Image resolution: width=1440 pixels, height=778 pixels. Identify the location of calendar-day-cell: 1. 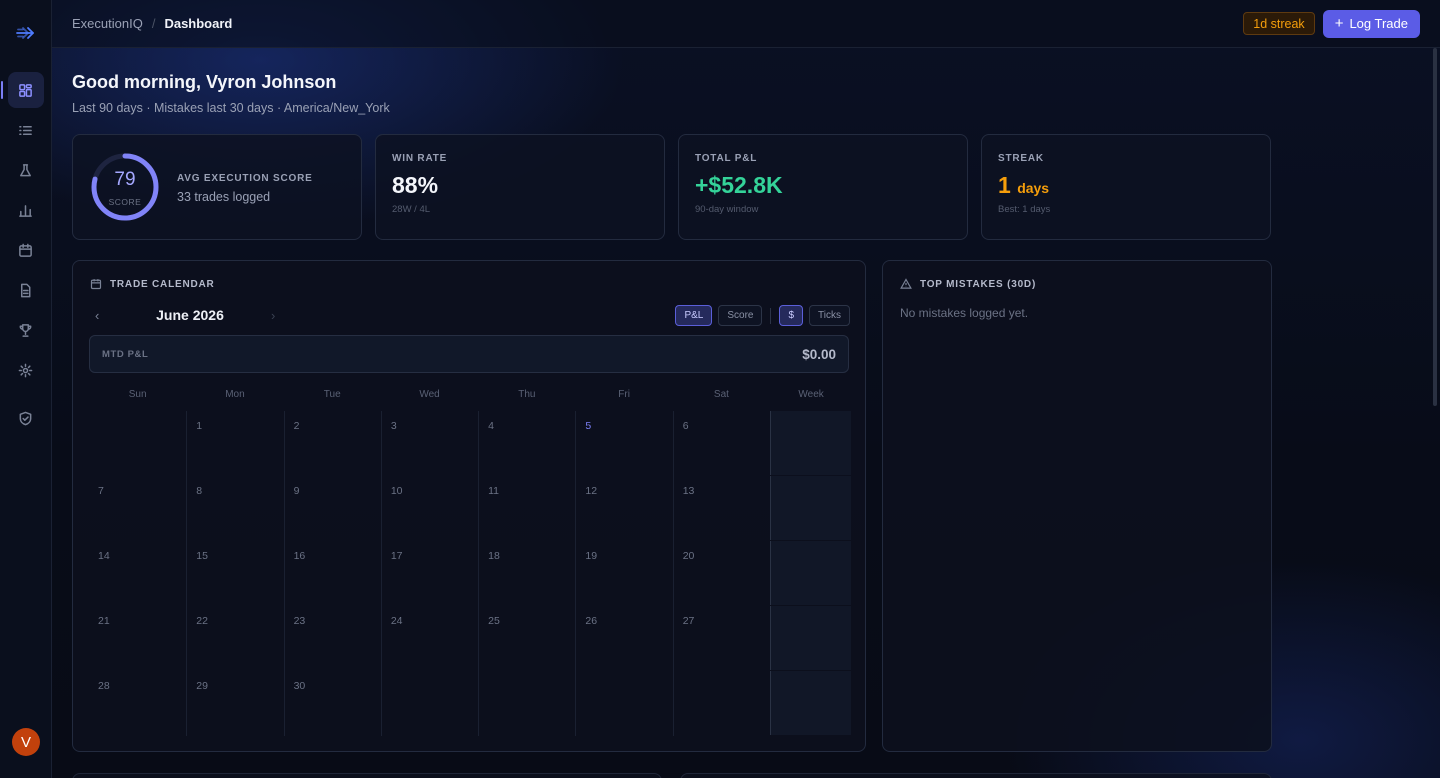
(234, 443).